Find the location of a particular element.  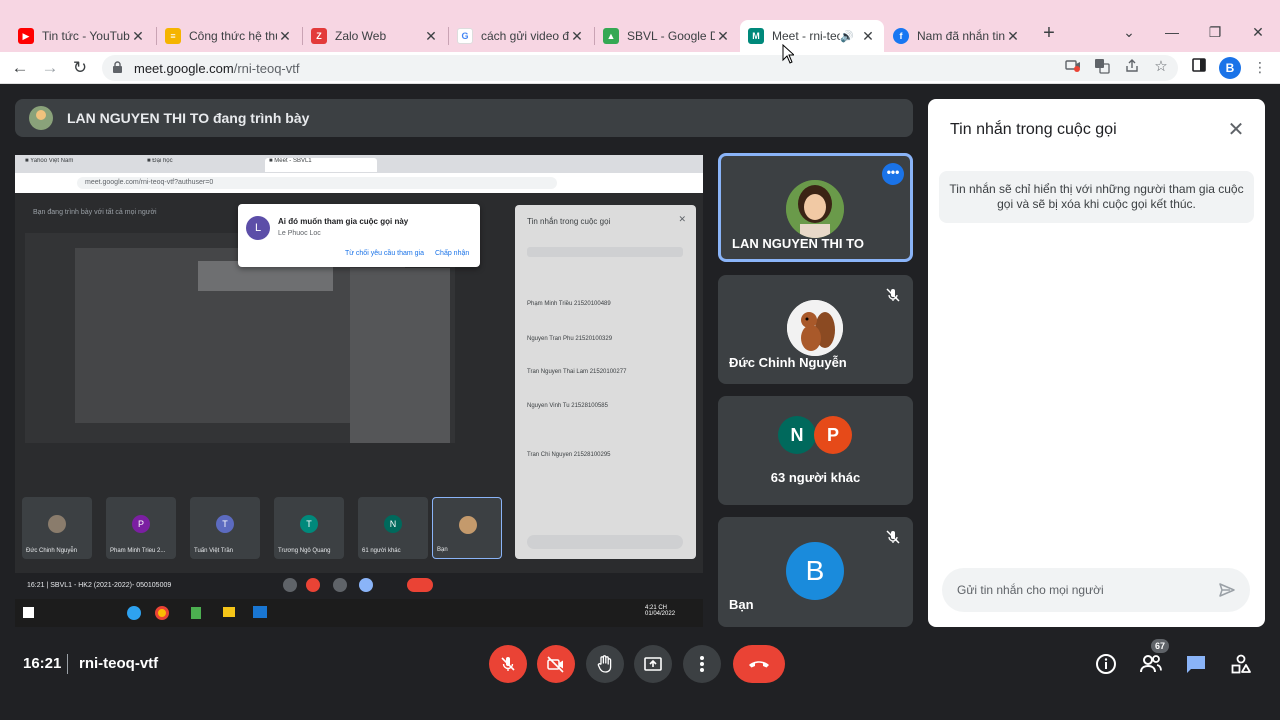

tab-zalo: Z Zalo Web ✕ is located at coordinates (375, 36).